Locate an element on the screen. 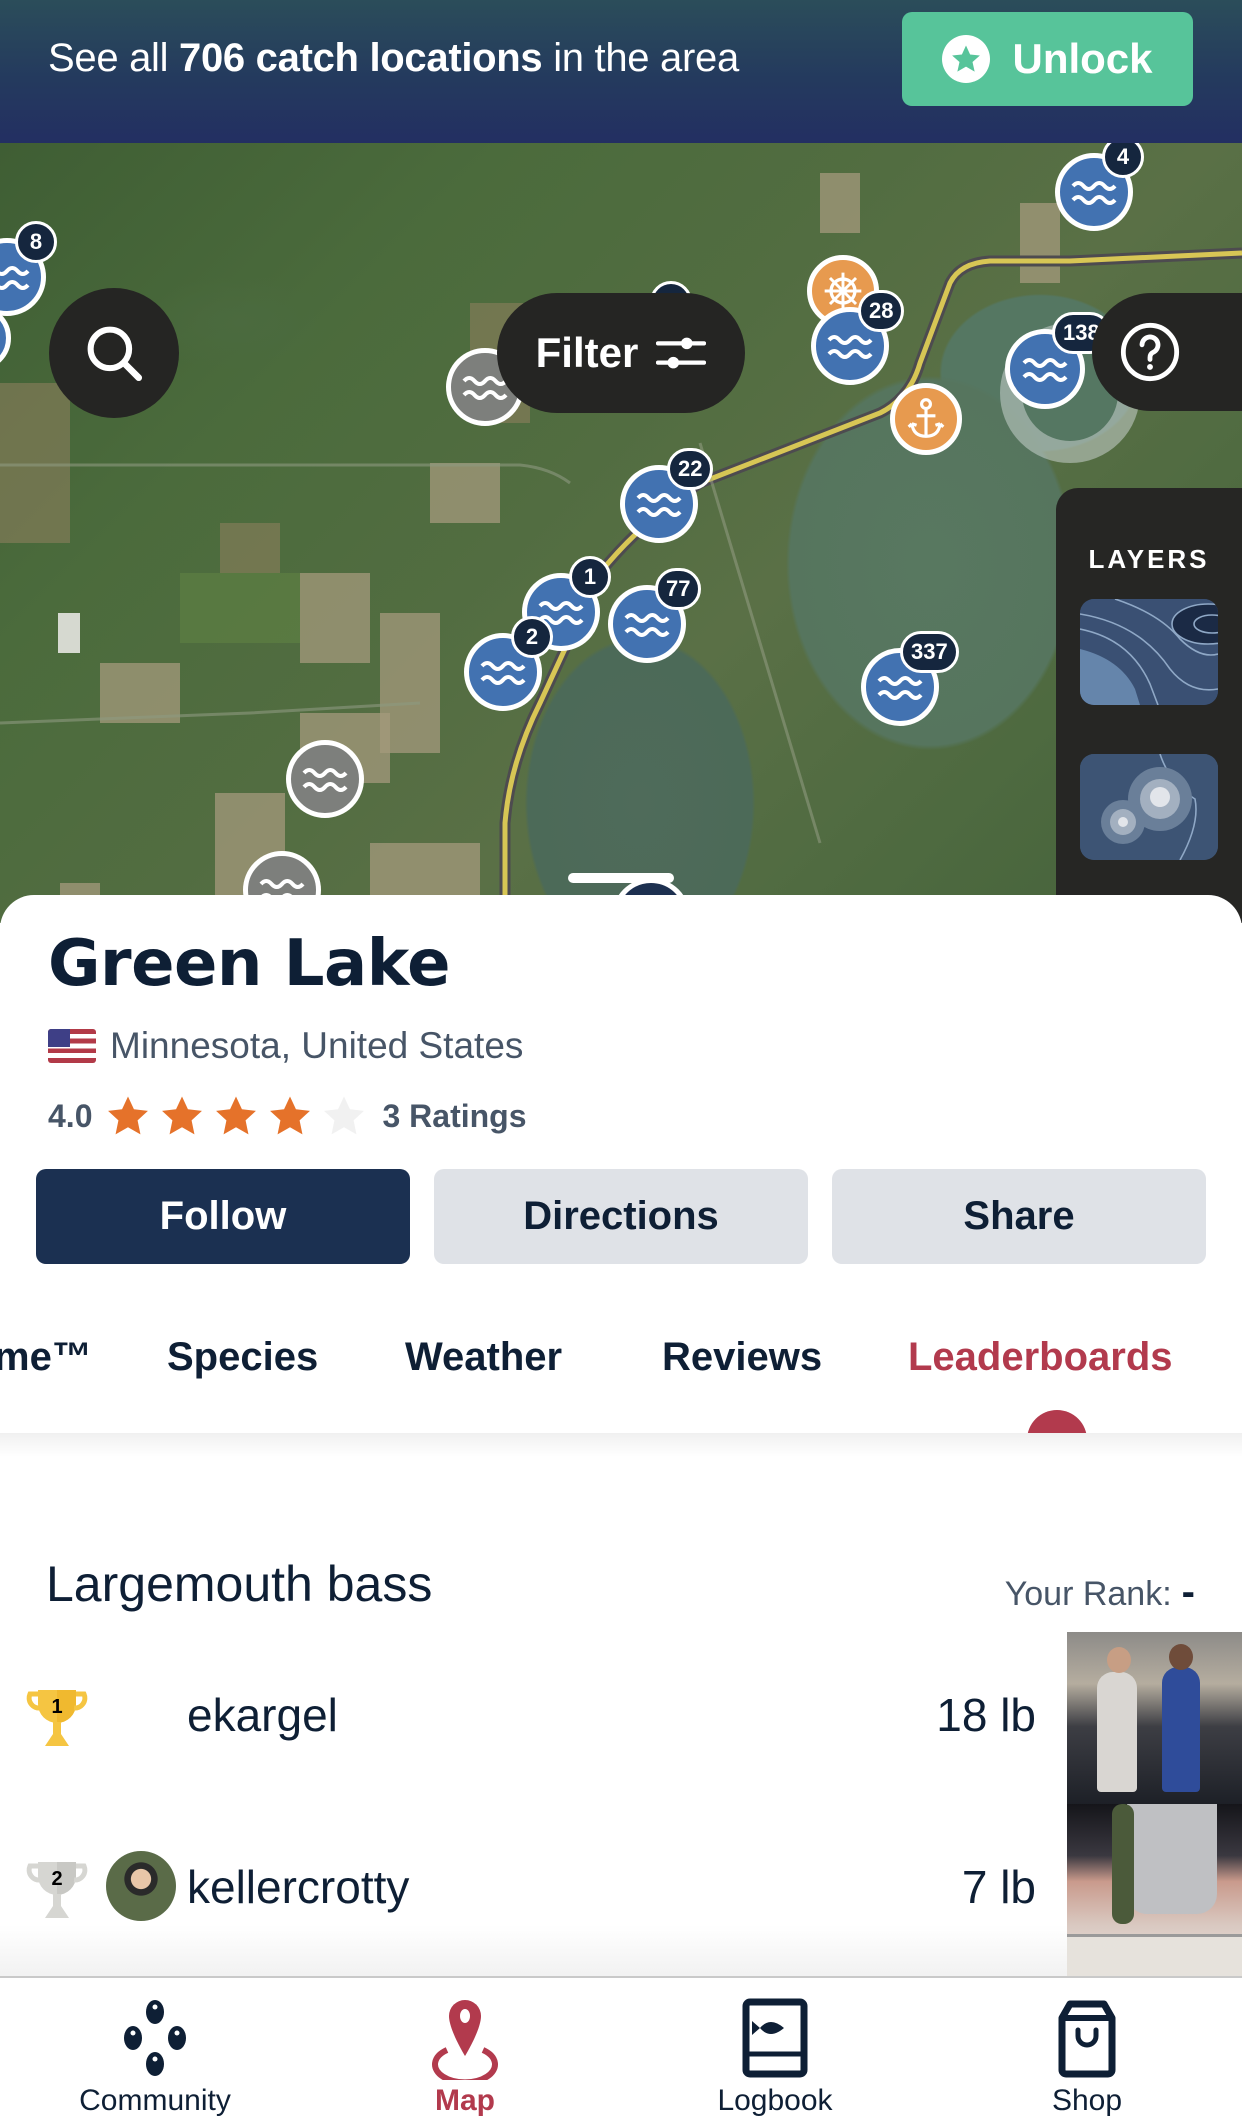 This screenshot has width=1242, height=2124. place-title: Green Lake is located at coordinates (249, 964).